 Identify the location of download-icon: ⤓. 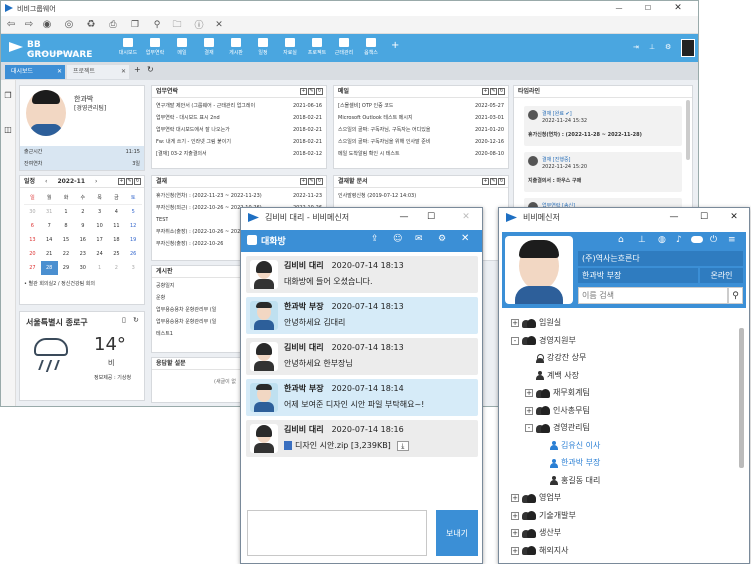
(402, 446).